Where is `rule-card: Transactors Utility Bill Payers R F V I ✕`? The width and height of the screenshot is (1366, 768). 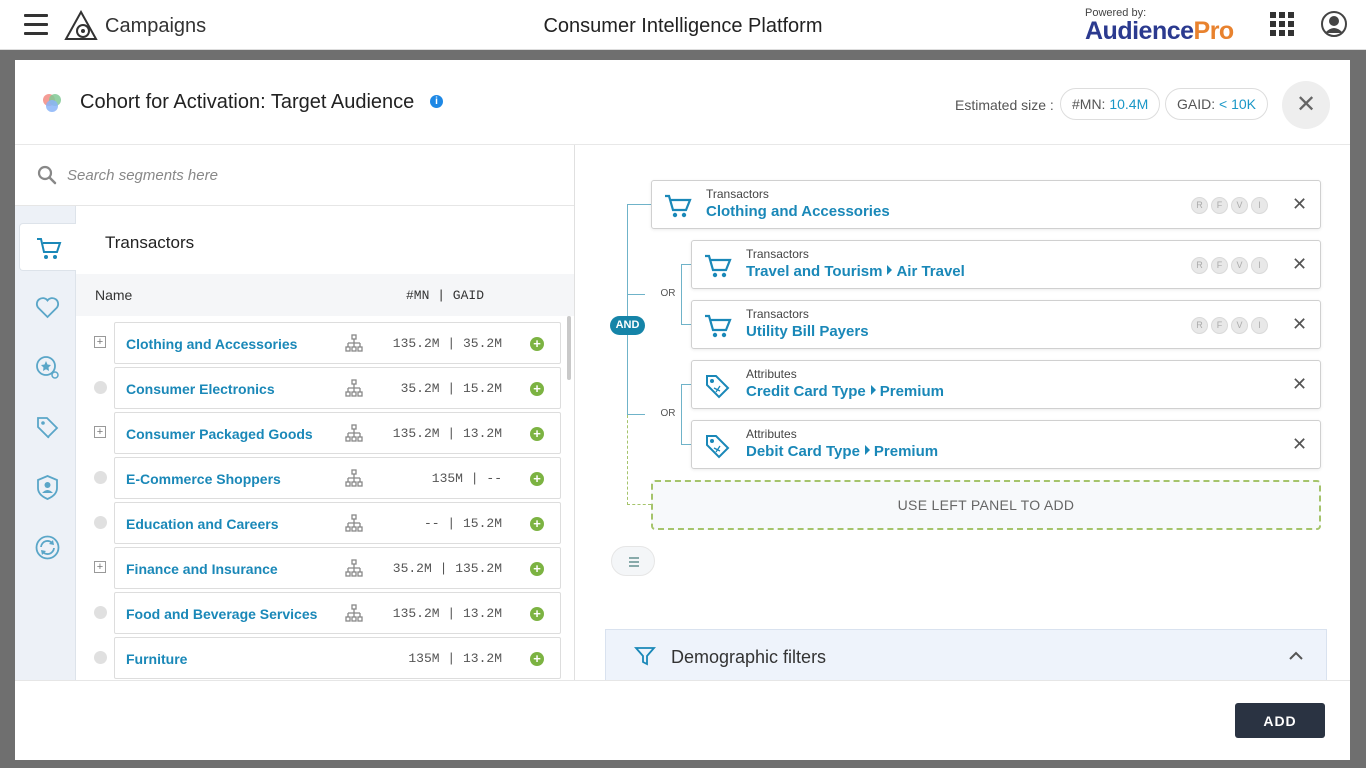
rule-card: Transactors Utility Bill Payers R F V I ✕ is located at coordinates (1006, 324).